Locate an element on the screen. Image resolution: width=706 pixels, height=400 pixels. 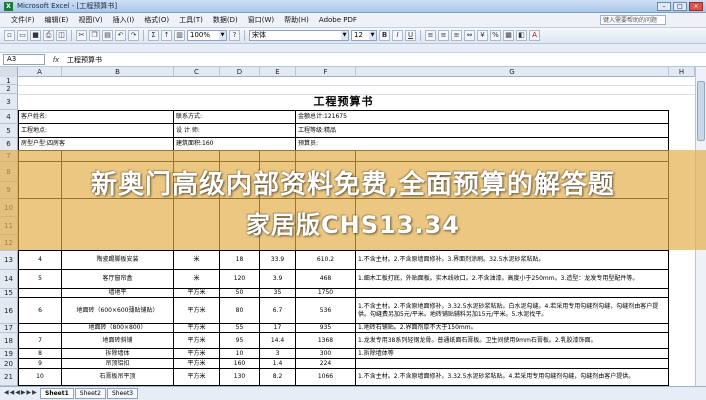
table-cell: 1.不含主材。2.不含原墙面修补。3.界面剂涂刷。32.5水泥砂浆粘贴。 is located at coordinates (512, 260).